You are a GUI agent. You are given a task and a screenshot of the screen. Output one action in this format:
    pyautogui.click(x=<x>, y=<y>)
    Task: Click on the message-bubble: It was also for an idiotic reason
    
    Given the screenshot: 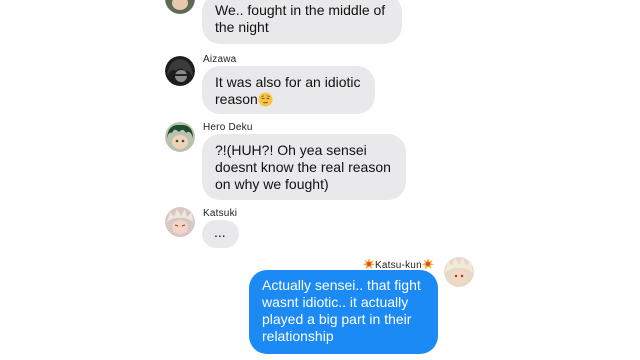 What is the action you would take?
    pyautogui.click(x=288, y=90)
    